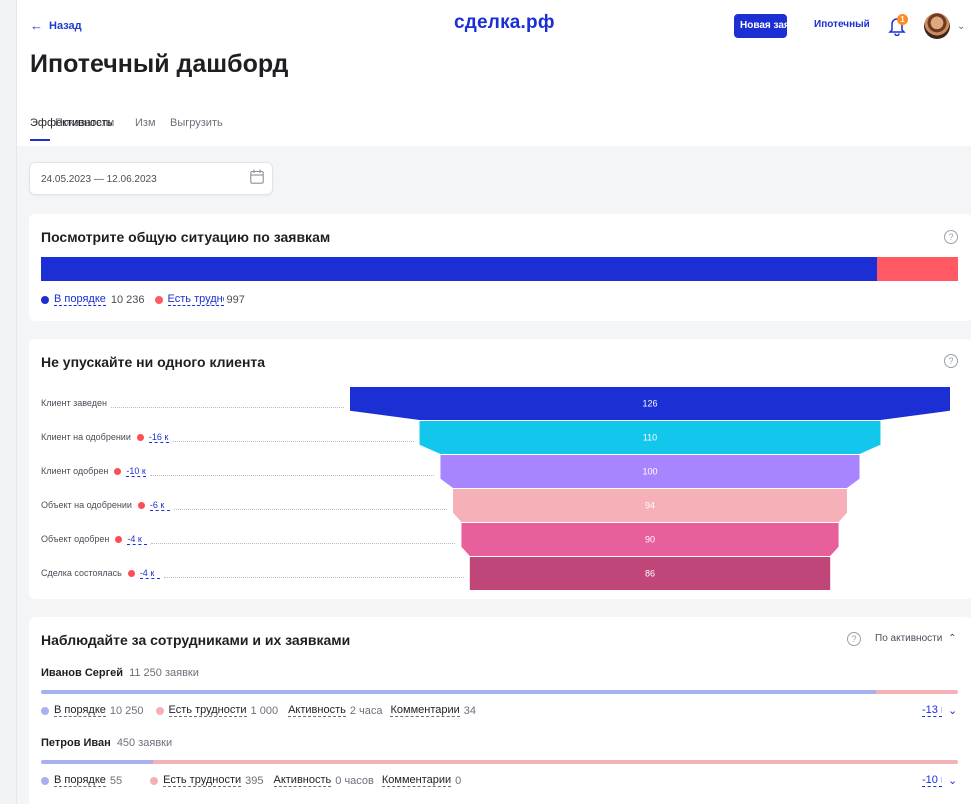 Image resolution: width=971 pixels, height=804 pixels. I want to click on back-link: ← Назад, so click(56, 25).